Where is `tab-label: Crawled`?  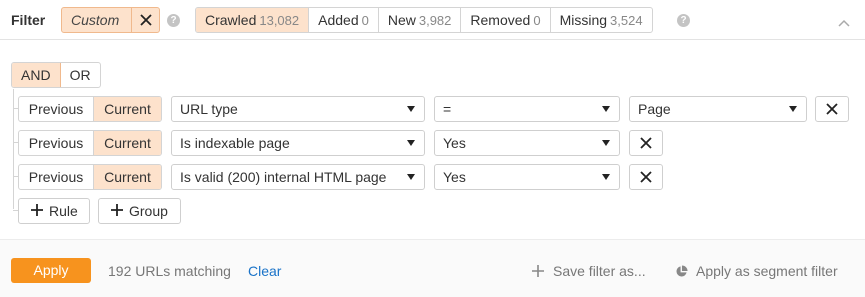 tab-label: Crawled is located at coordinates (231, 20).